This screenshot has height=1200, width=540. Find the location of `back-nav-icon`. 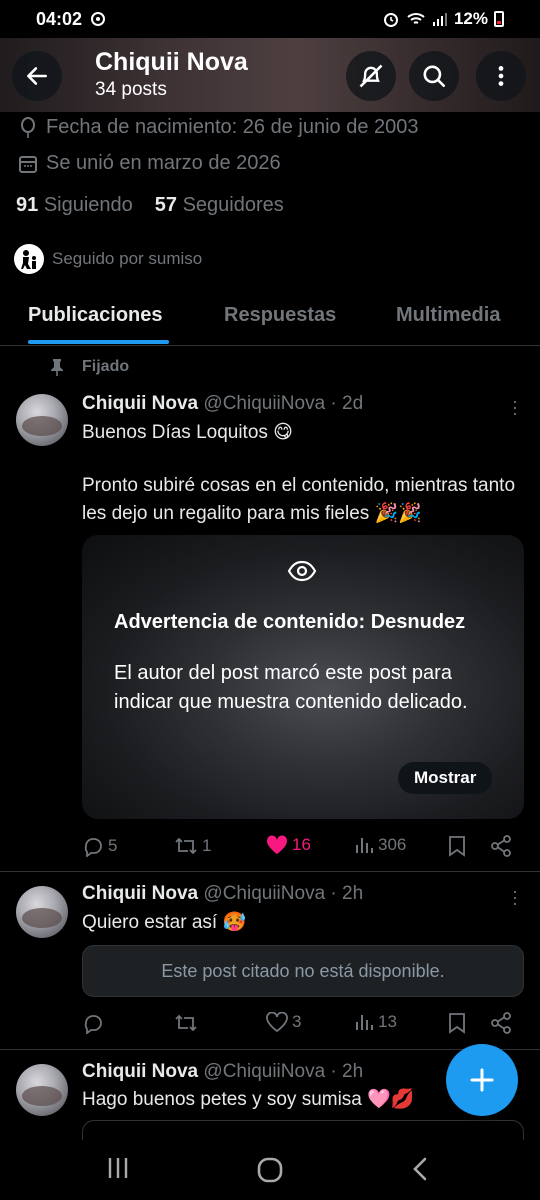

back-nav-icon is located at coordinates (420, 1169).